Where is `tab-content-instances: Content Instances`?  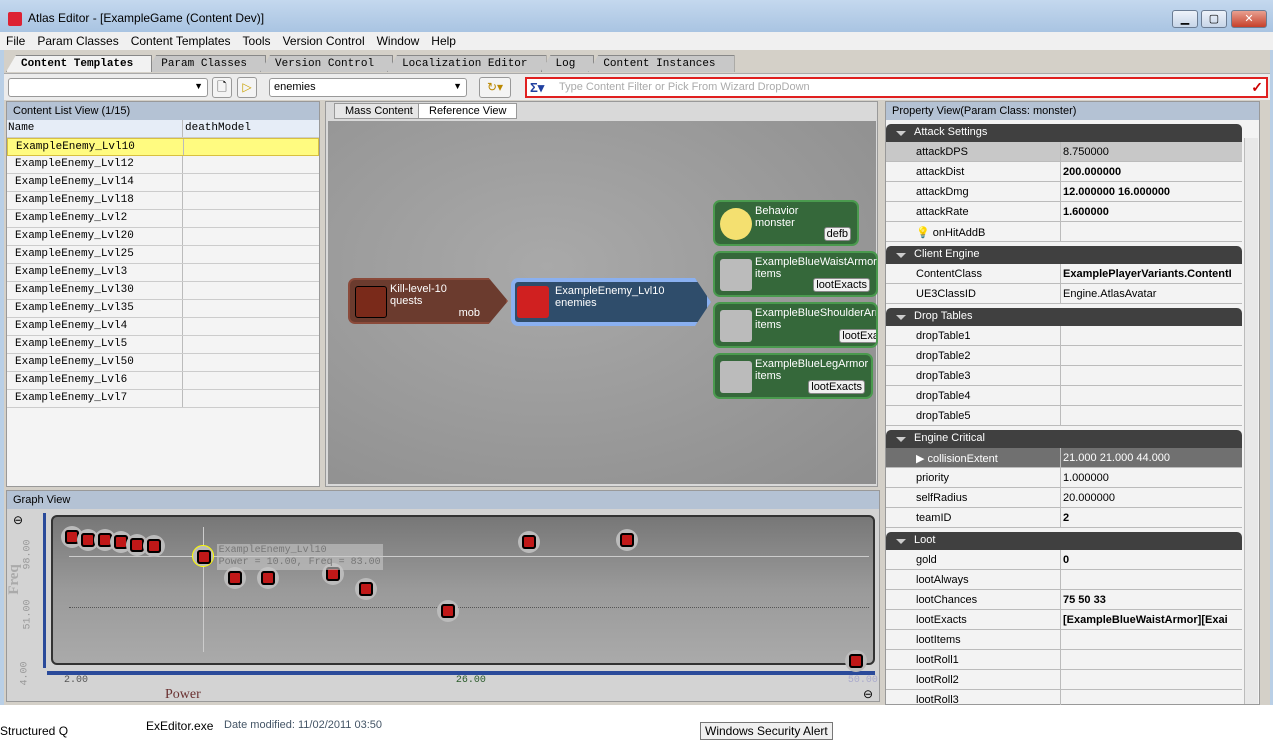
tab-content-instances: Content Instances is located at coordinates (661, 63).